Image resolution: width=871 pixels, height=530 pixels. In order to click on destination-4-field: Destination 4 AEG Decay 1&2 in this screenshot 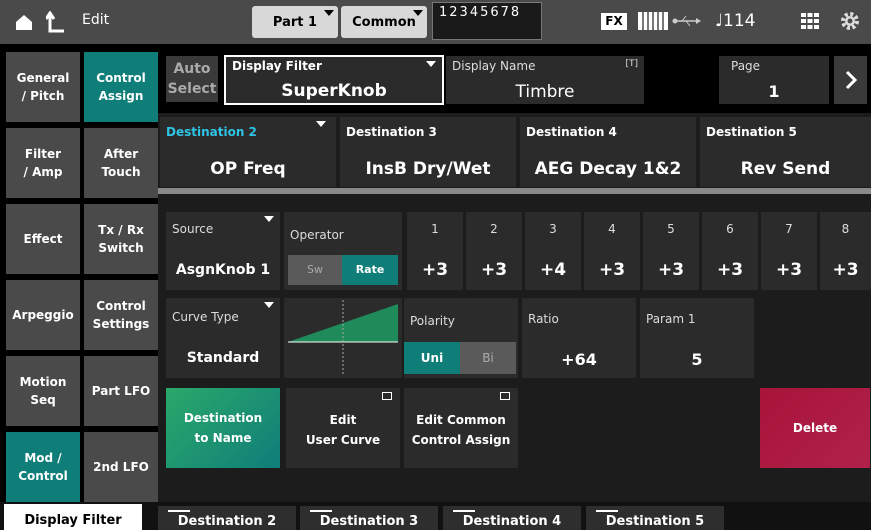, I will do `click(608, 152)`.